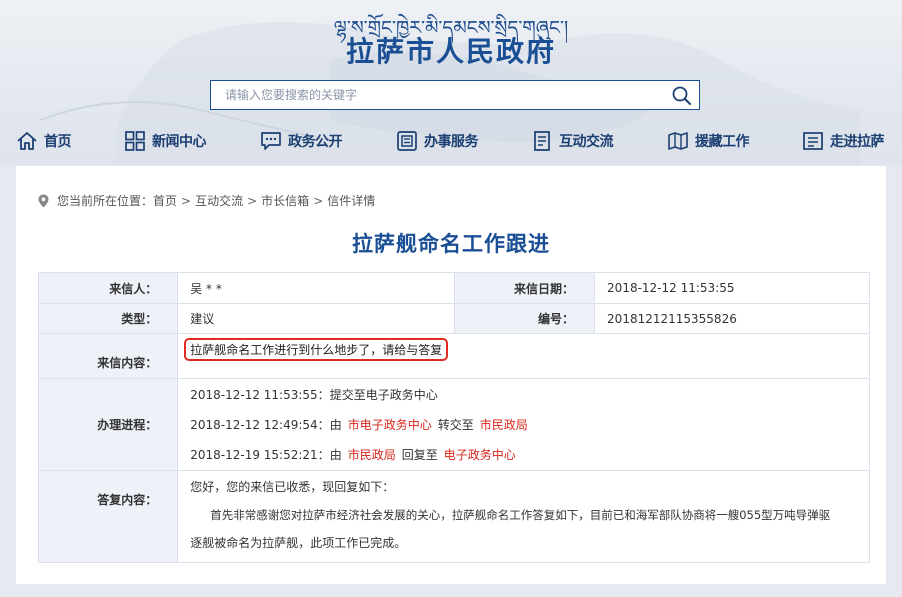 This screenshot has height=597, width=902. Describe the element at coordinates (857, 142) in the screenshot. I see `nav-label: 走进拉萨` at that location.